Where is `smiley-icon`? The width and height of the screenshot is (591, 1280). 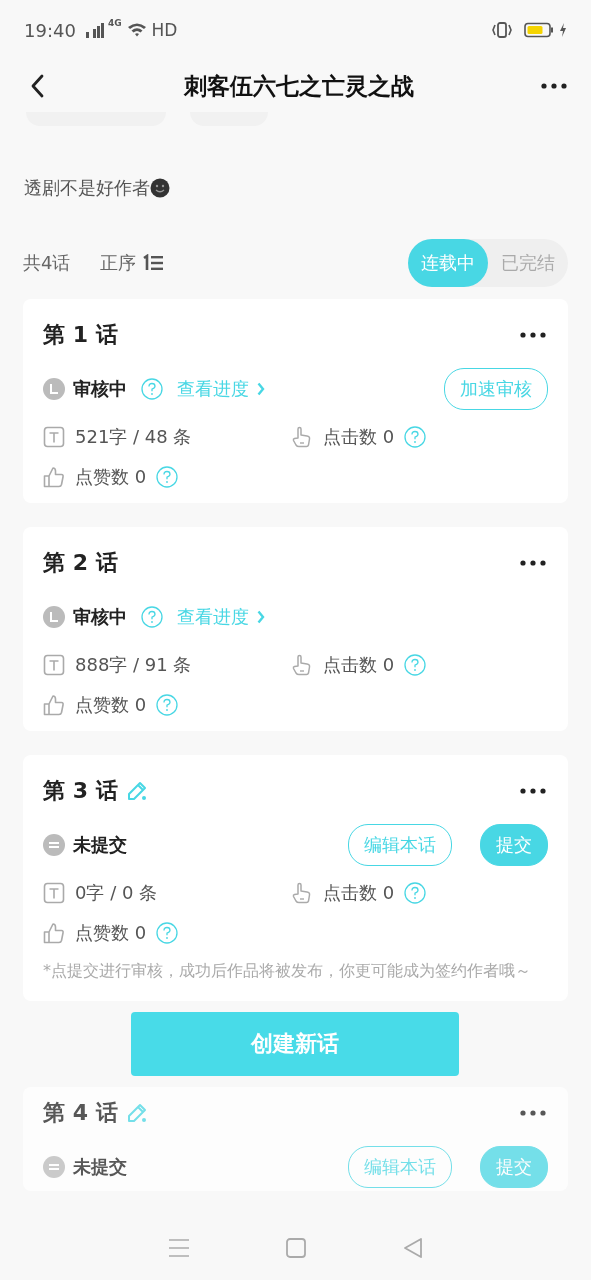
smiley-icon is located at coordinates (160, 188).